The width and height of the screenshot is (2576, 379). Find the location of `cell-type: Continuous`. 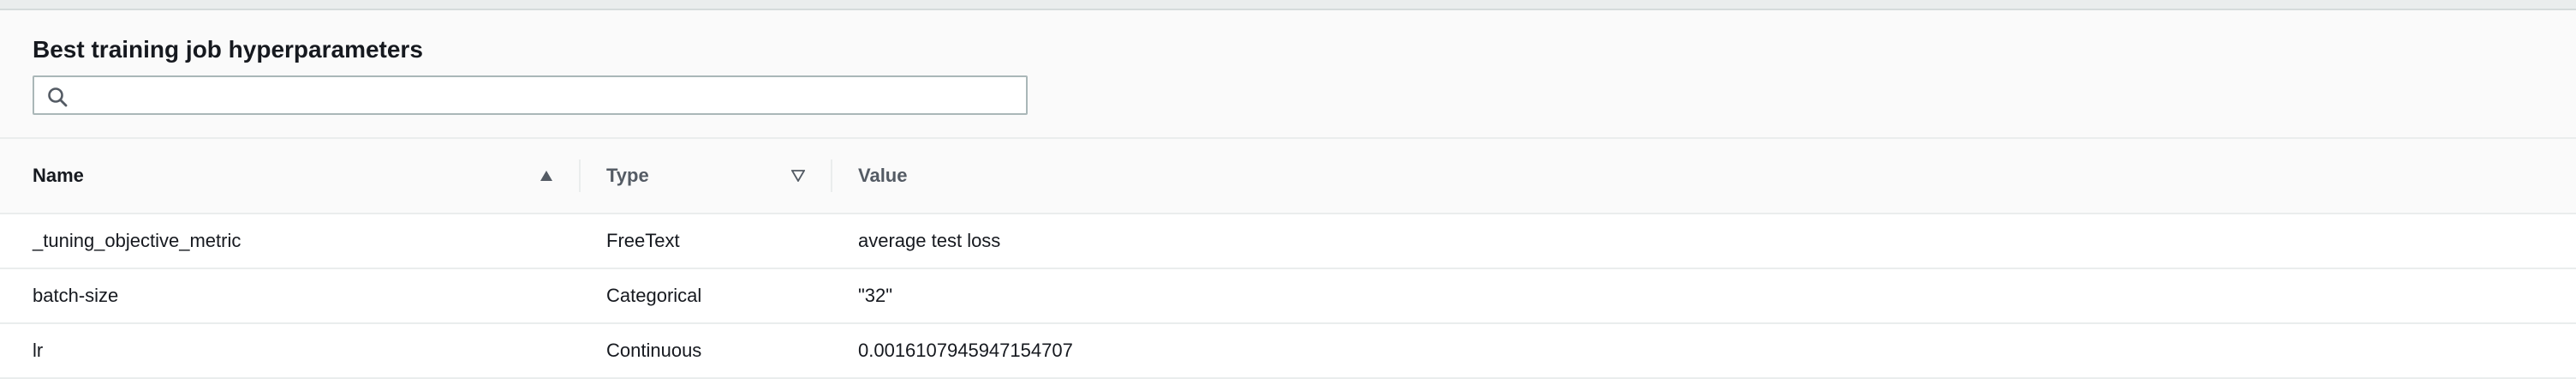

cell-type: Continuous is located at coordinates (654, 350).